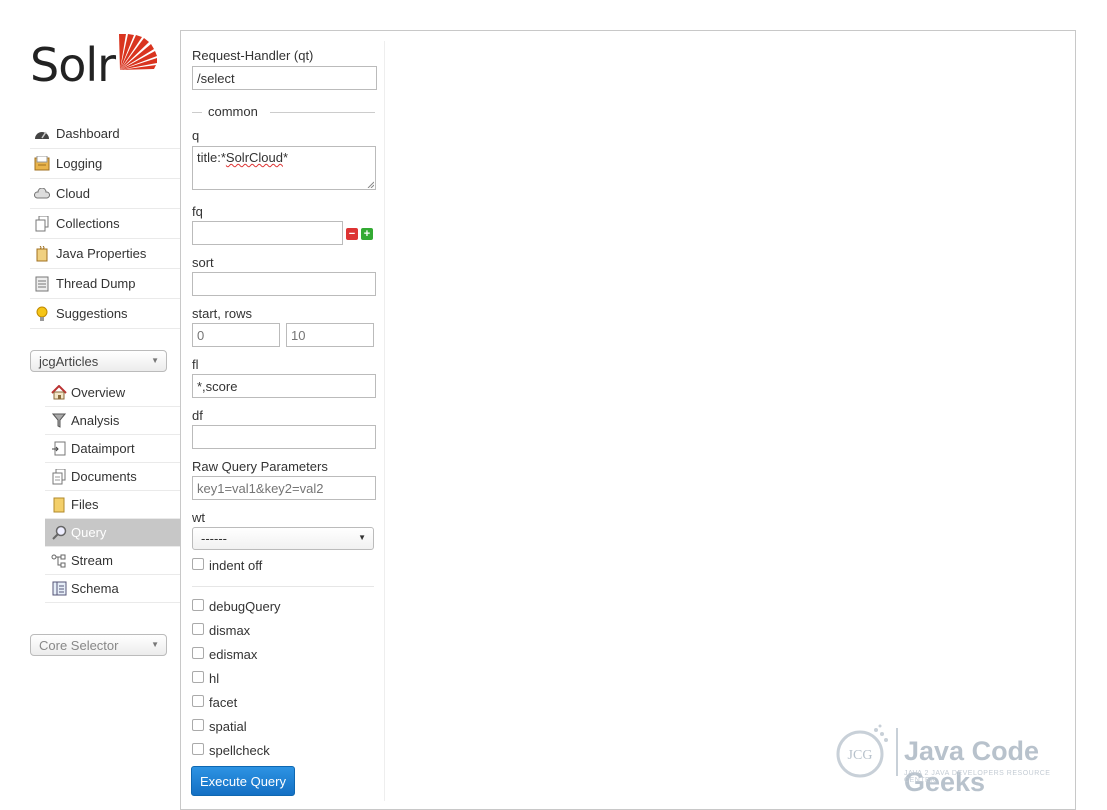 The width and height of the screenshot is (1107, 810). I want to click on nav-collections: Collections, so click(105, 224).